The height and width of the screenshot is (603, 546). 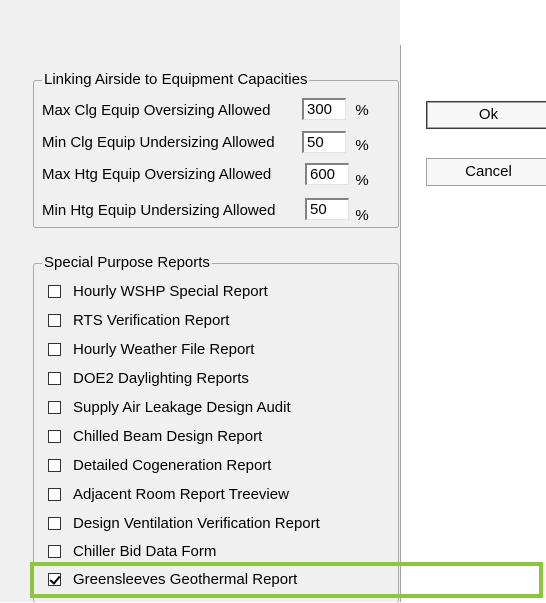 What do you see at coordinates (362, 145) in the screenshot?
I see `min-clg-unit: %` at bounding box center [362, 145].